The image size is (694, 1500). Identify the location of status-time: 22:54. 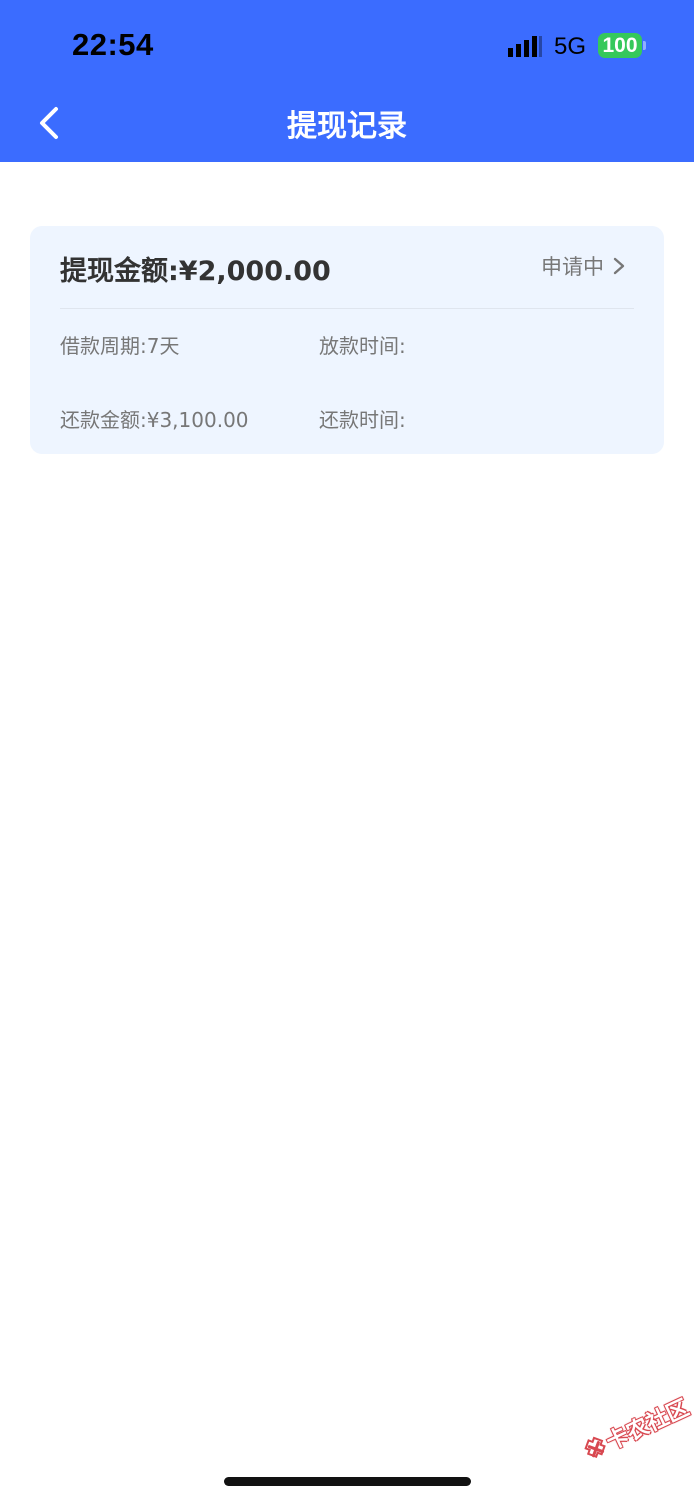
(113, 44).